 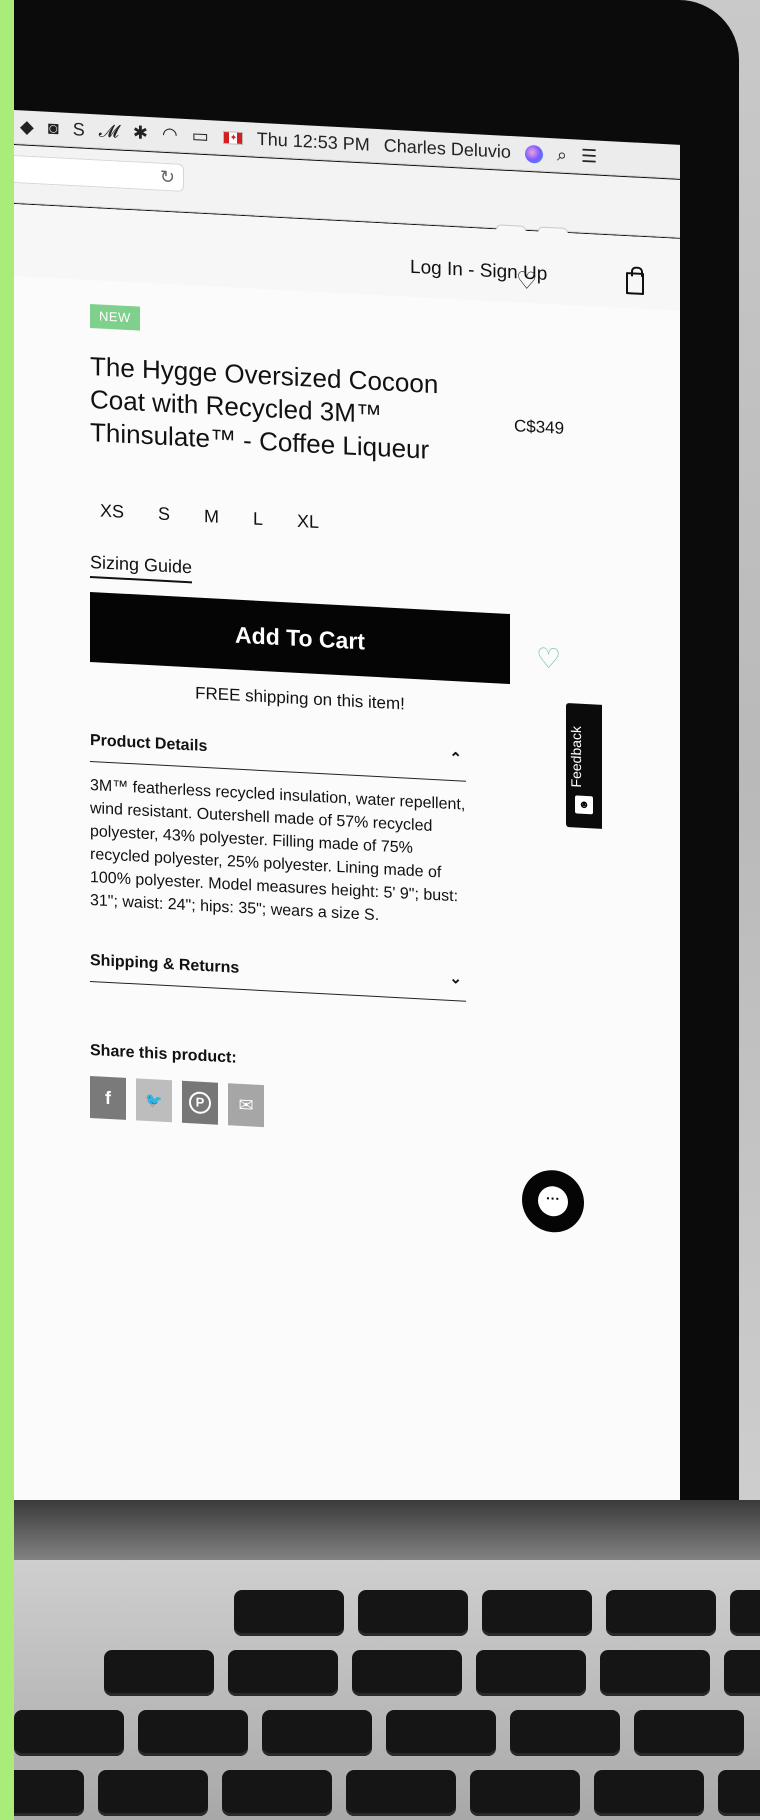 I want to click on menubar-user: Charles Deluvio, so click(x=447, y=149).